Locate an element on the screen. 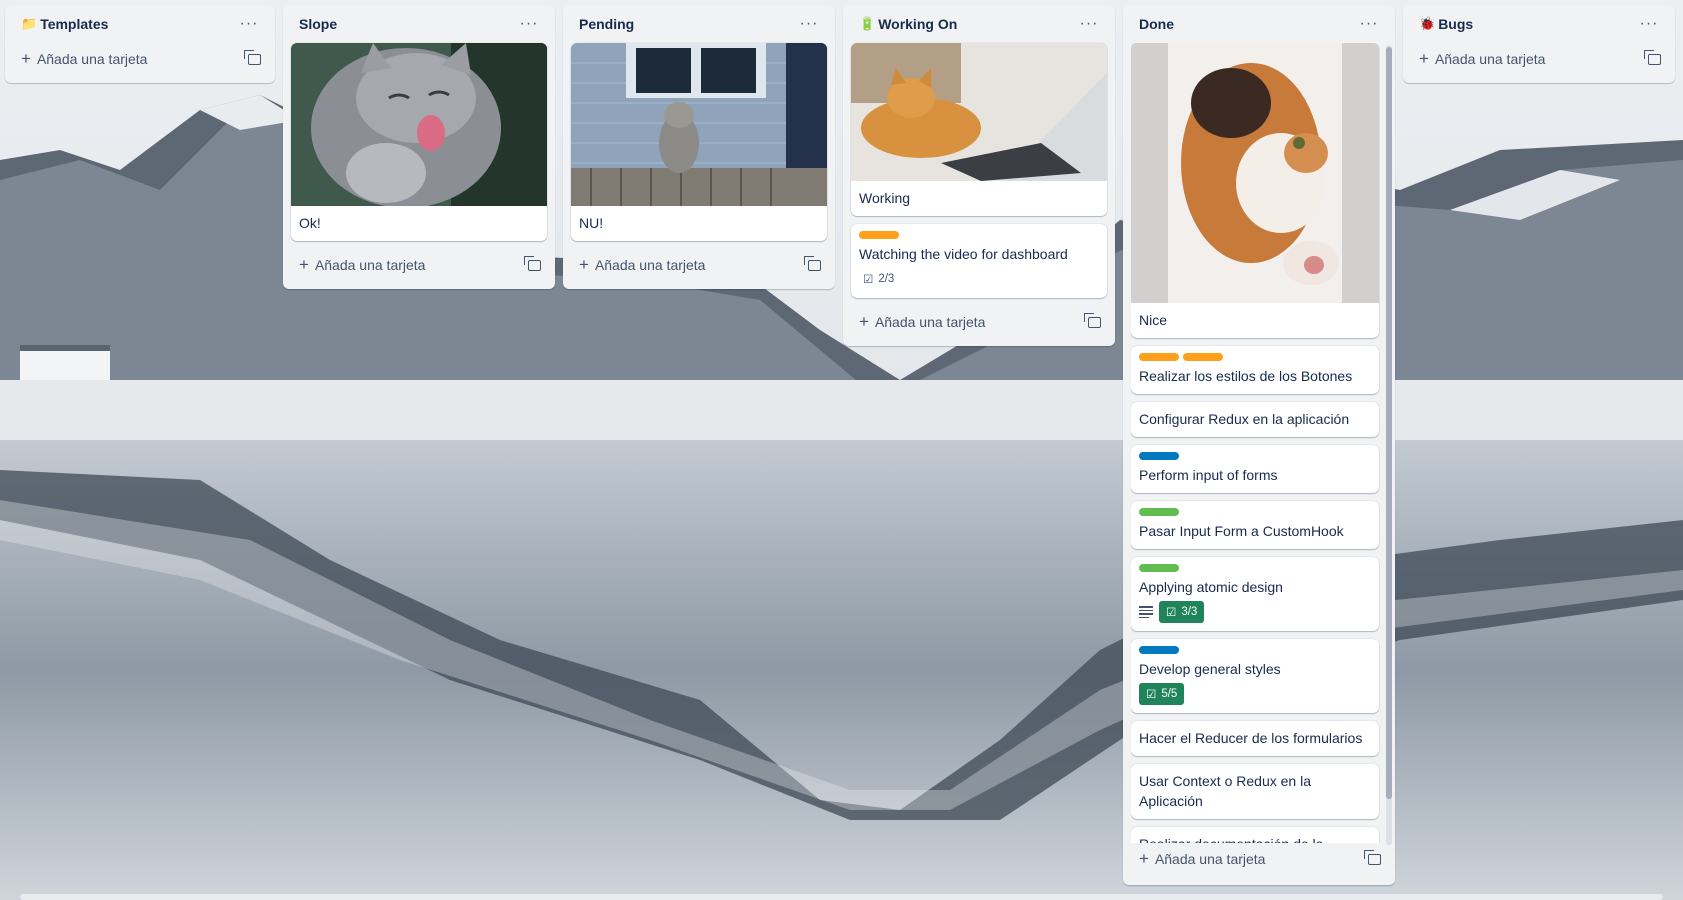 The image size is (1683, 900). list-scrollbar-thumb is located at coordinates (1389, 423).